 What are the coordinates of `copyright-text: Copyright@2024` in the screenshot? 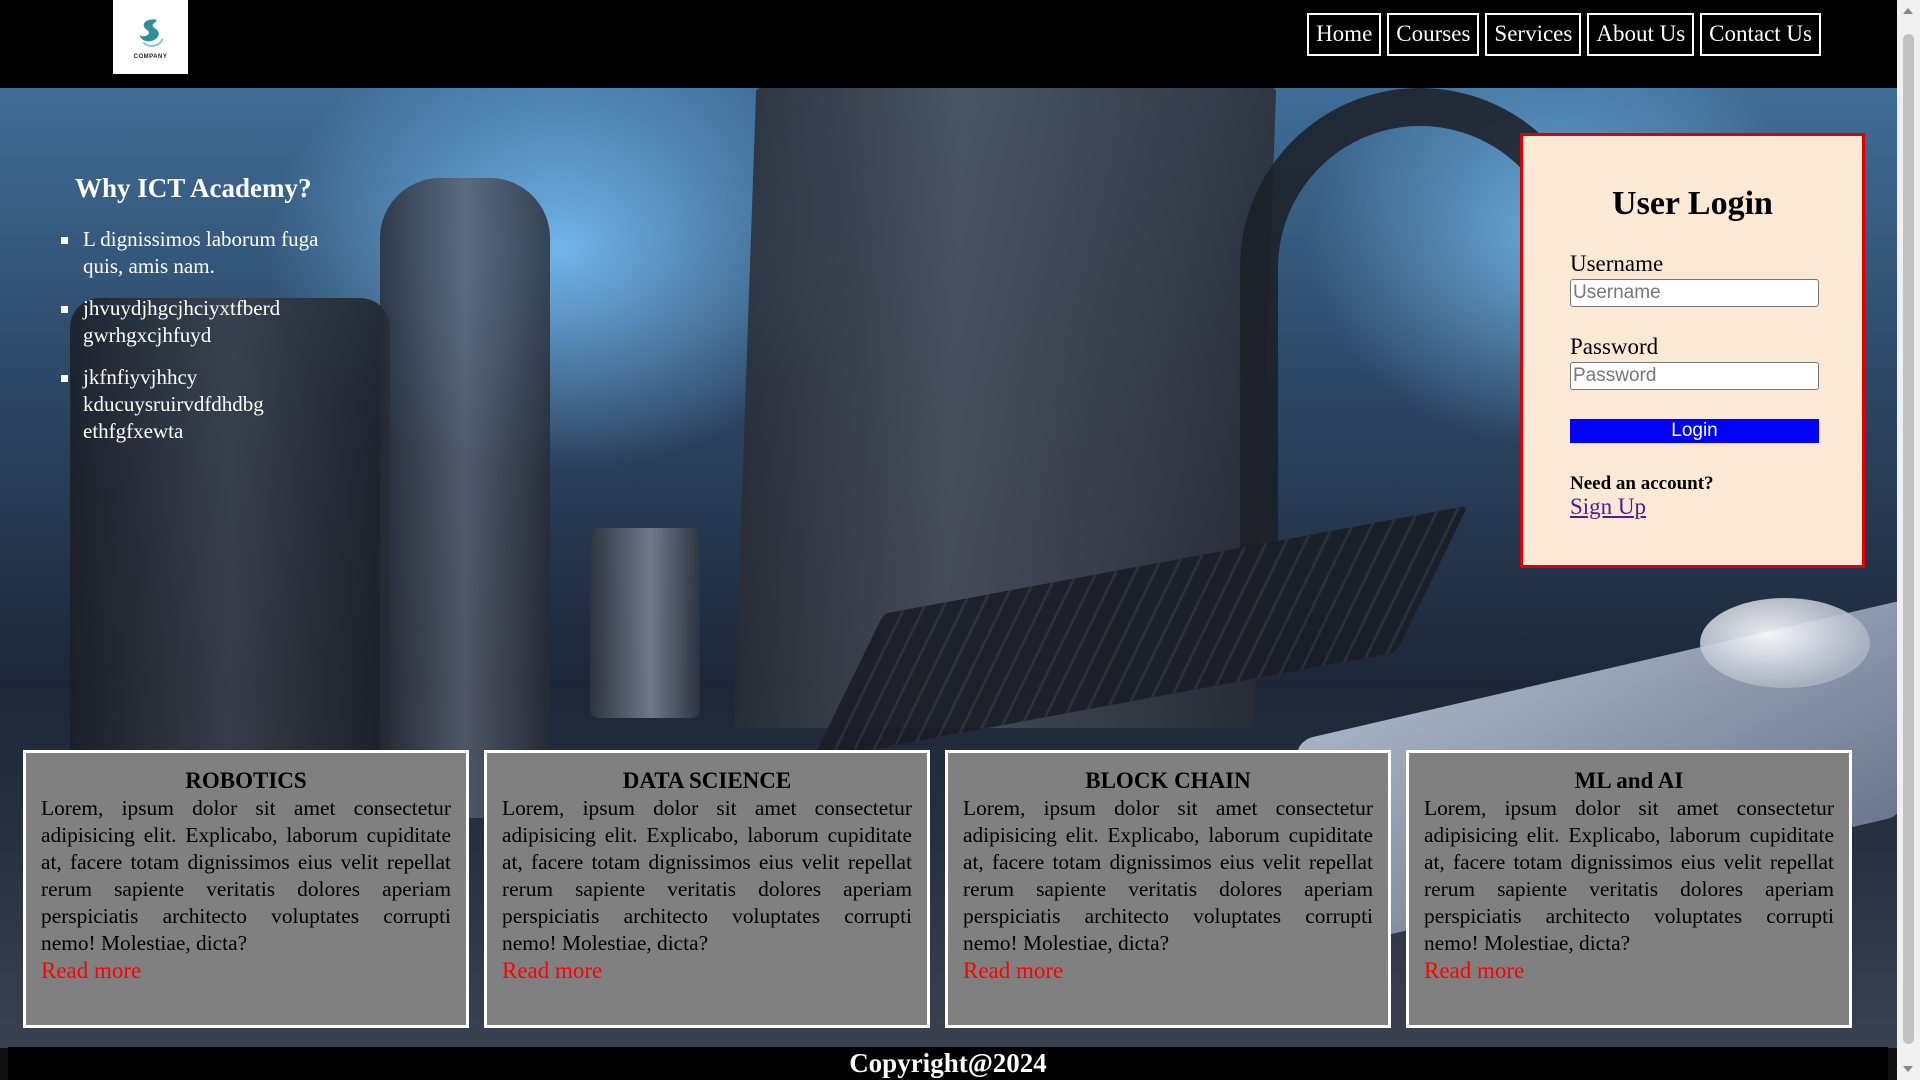 It's located at (948, 1063).